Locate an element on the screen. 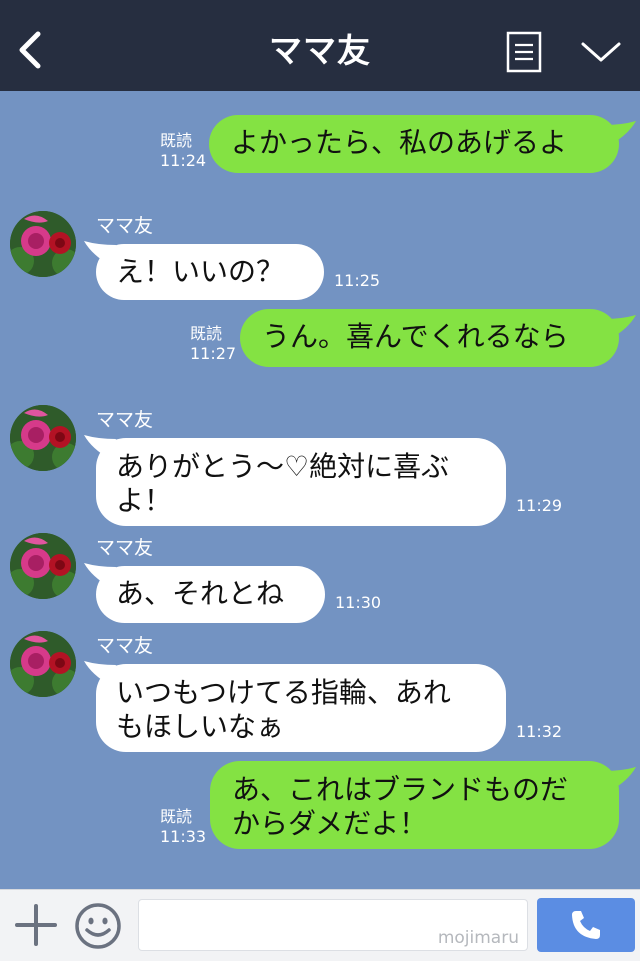 This screenshot has height=961, width=640. message-time: 11:29 is located at coordinates (539, 505).